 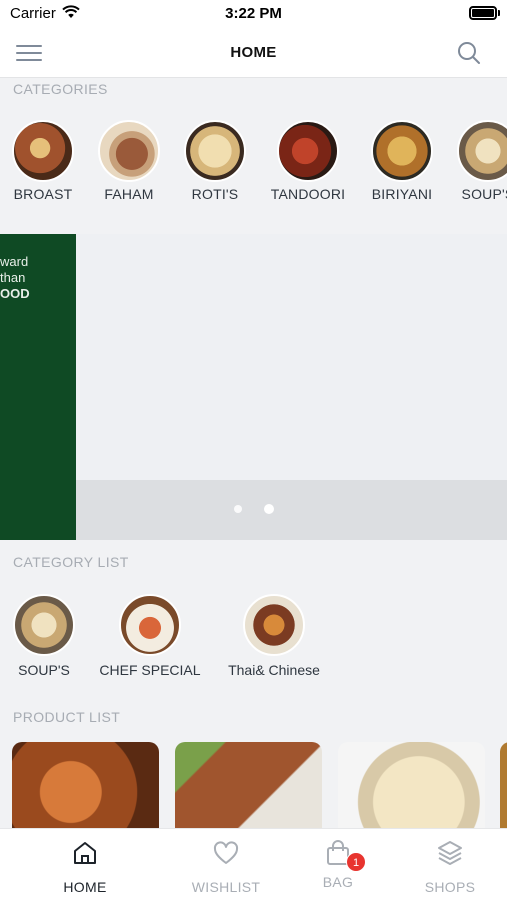 What do you see at coordinates (469, 53) in the screenshot?
I see `search-icon` at bounding box center [469, 53].